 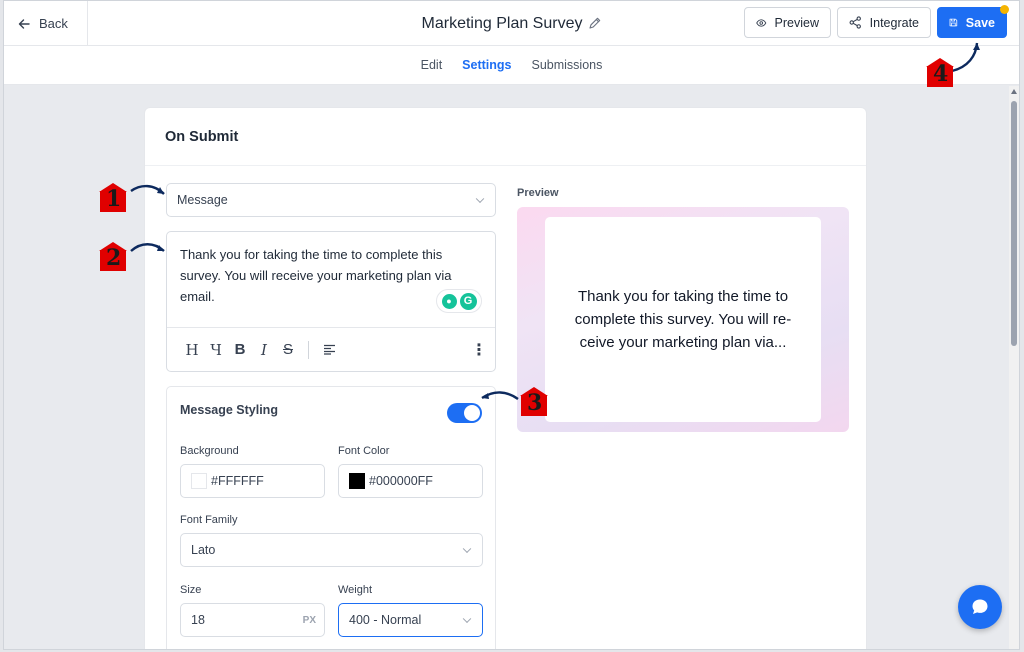 What do you see at coordinates (147, 247) in the screenshot?
I see `annotation-2-arrow` at bounding box center [147, 247].